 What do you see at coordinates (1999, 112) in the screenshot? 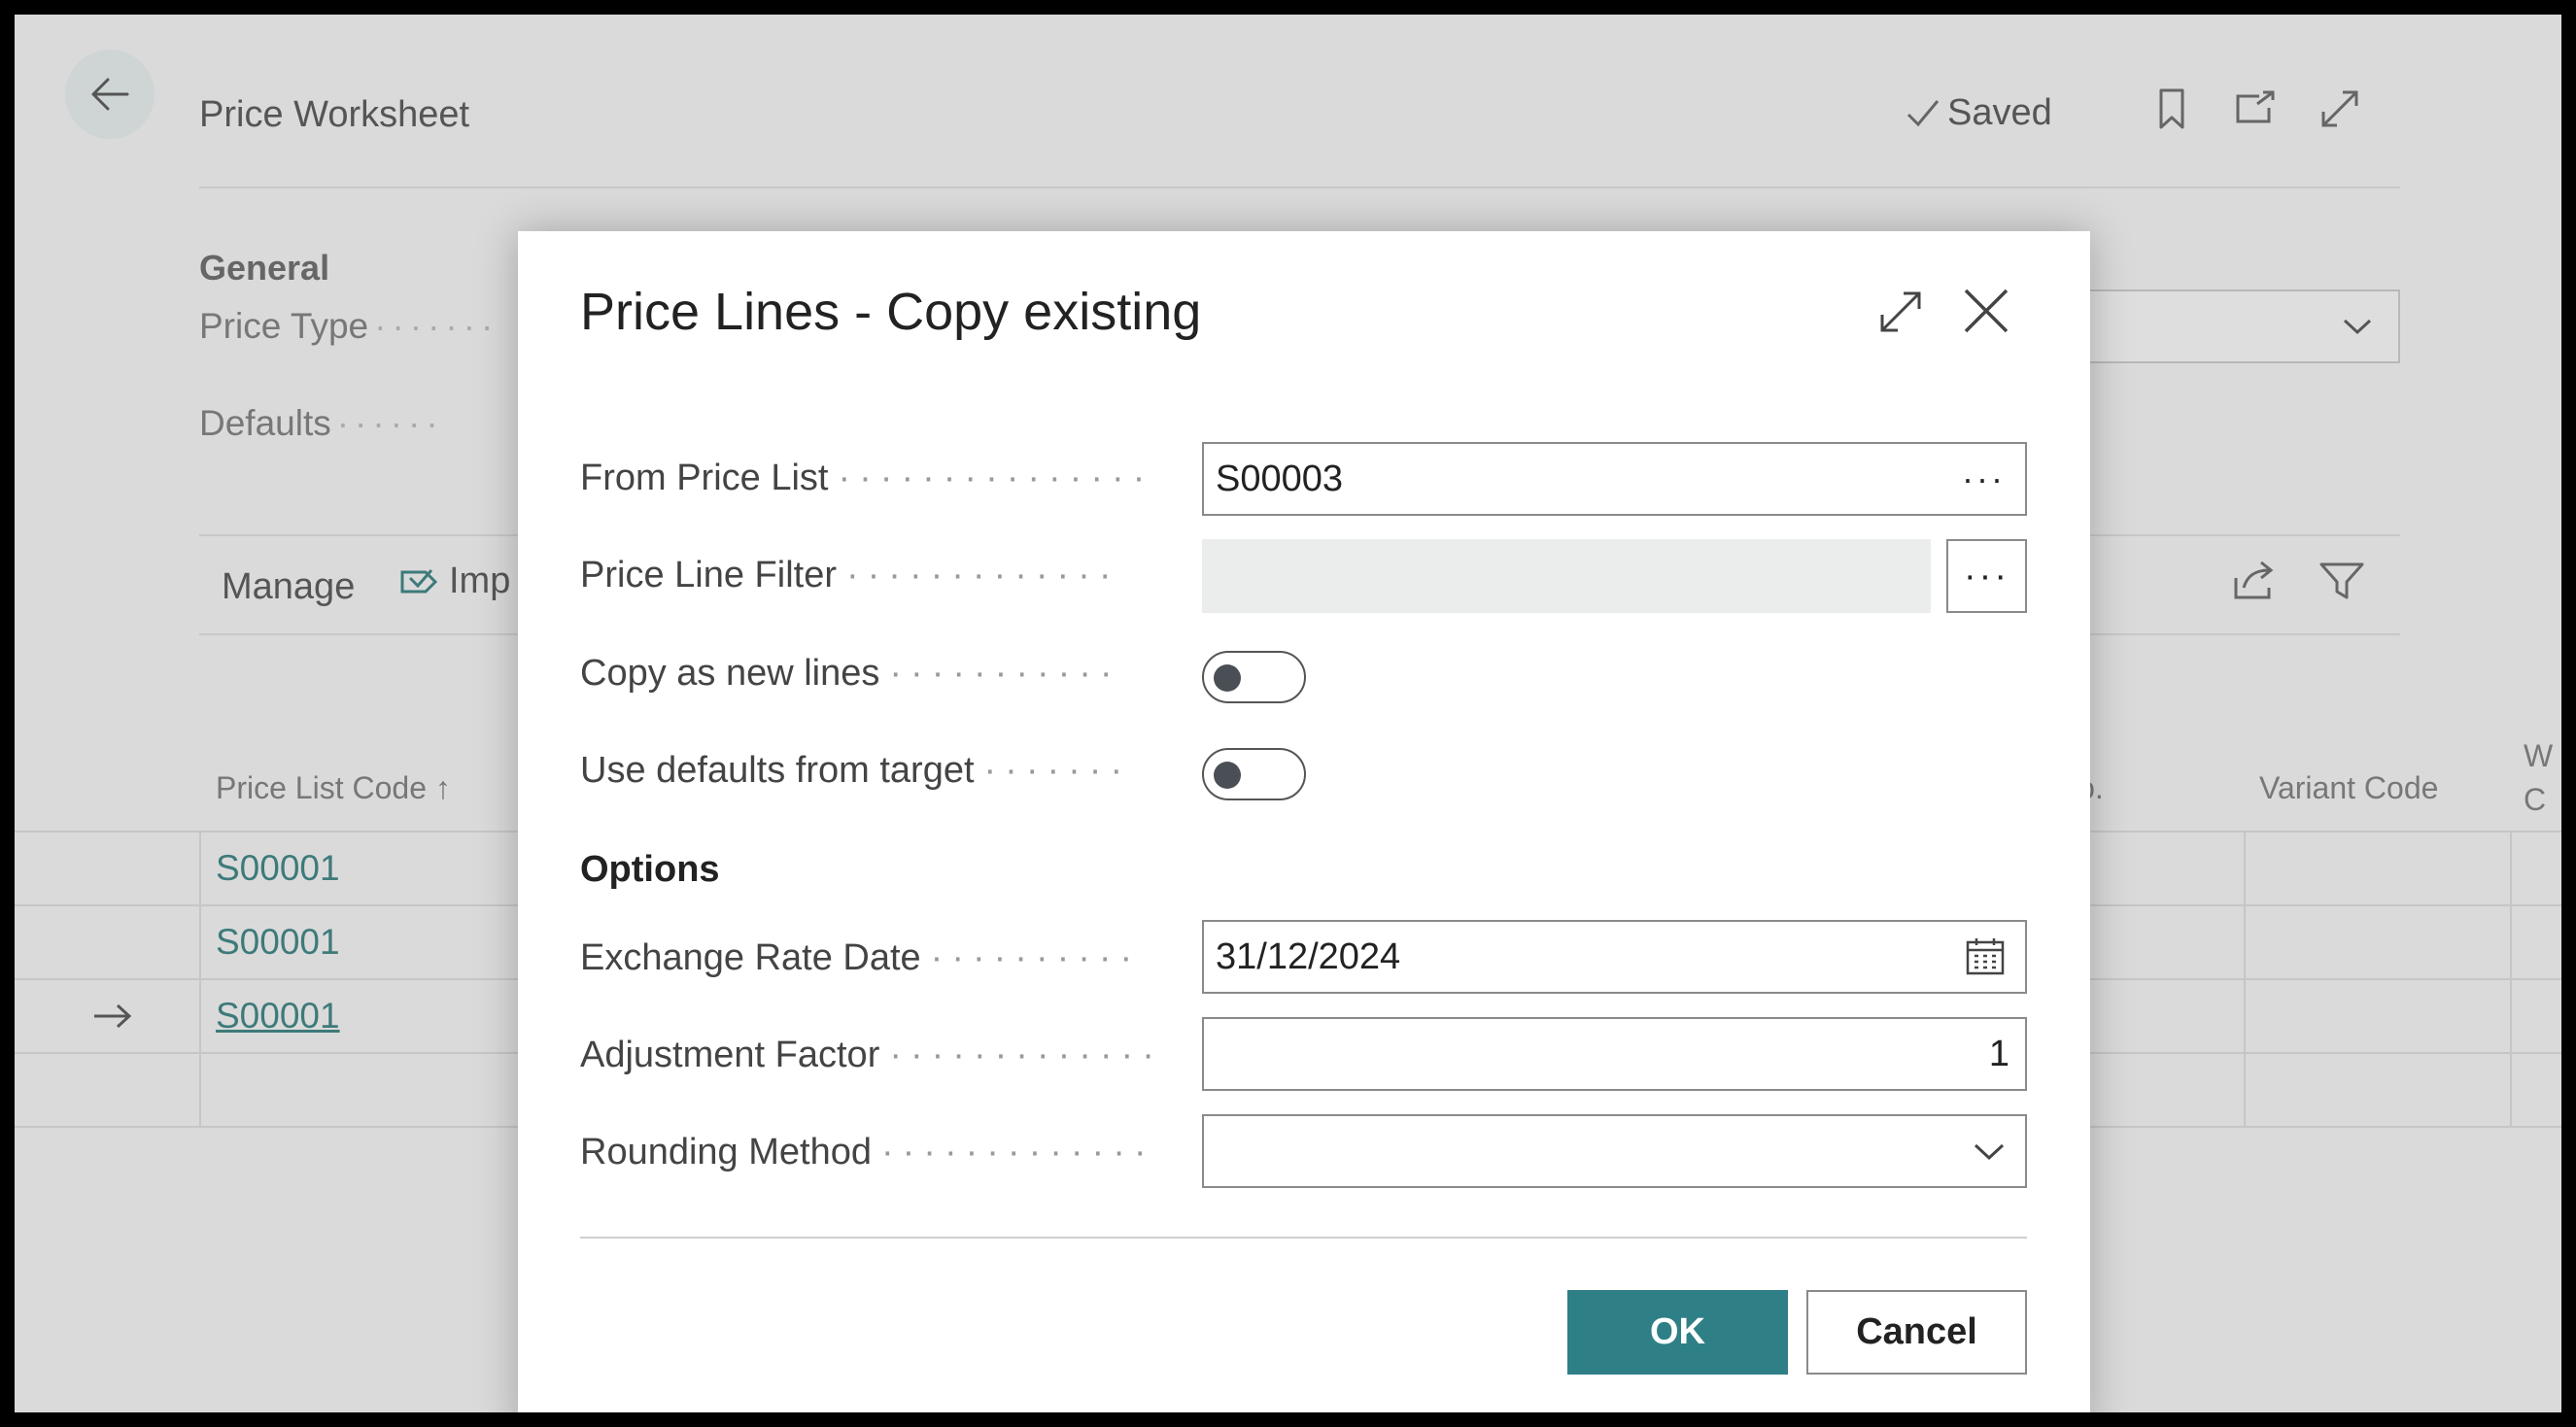
I see `saved-label: Saved` at bounding box center [1999, 112].